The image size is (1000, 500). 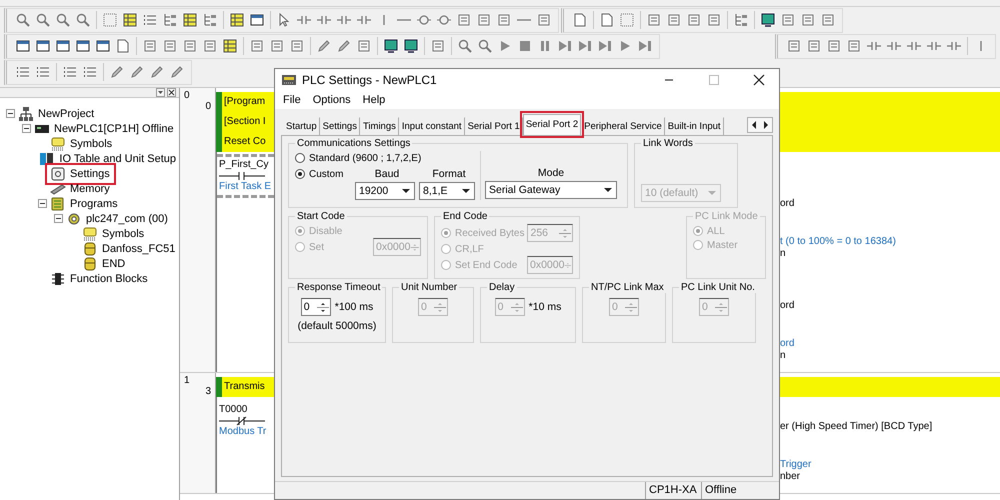 What do you see at coordinates (714, 80) in the screenshot?
I see `maximize-icon` at bounding box center [714, 80].